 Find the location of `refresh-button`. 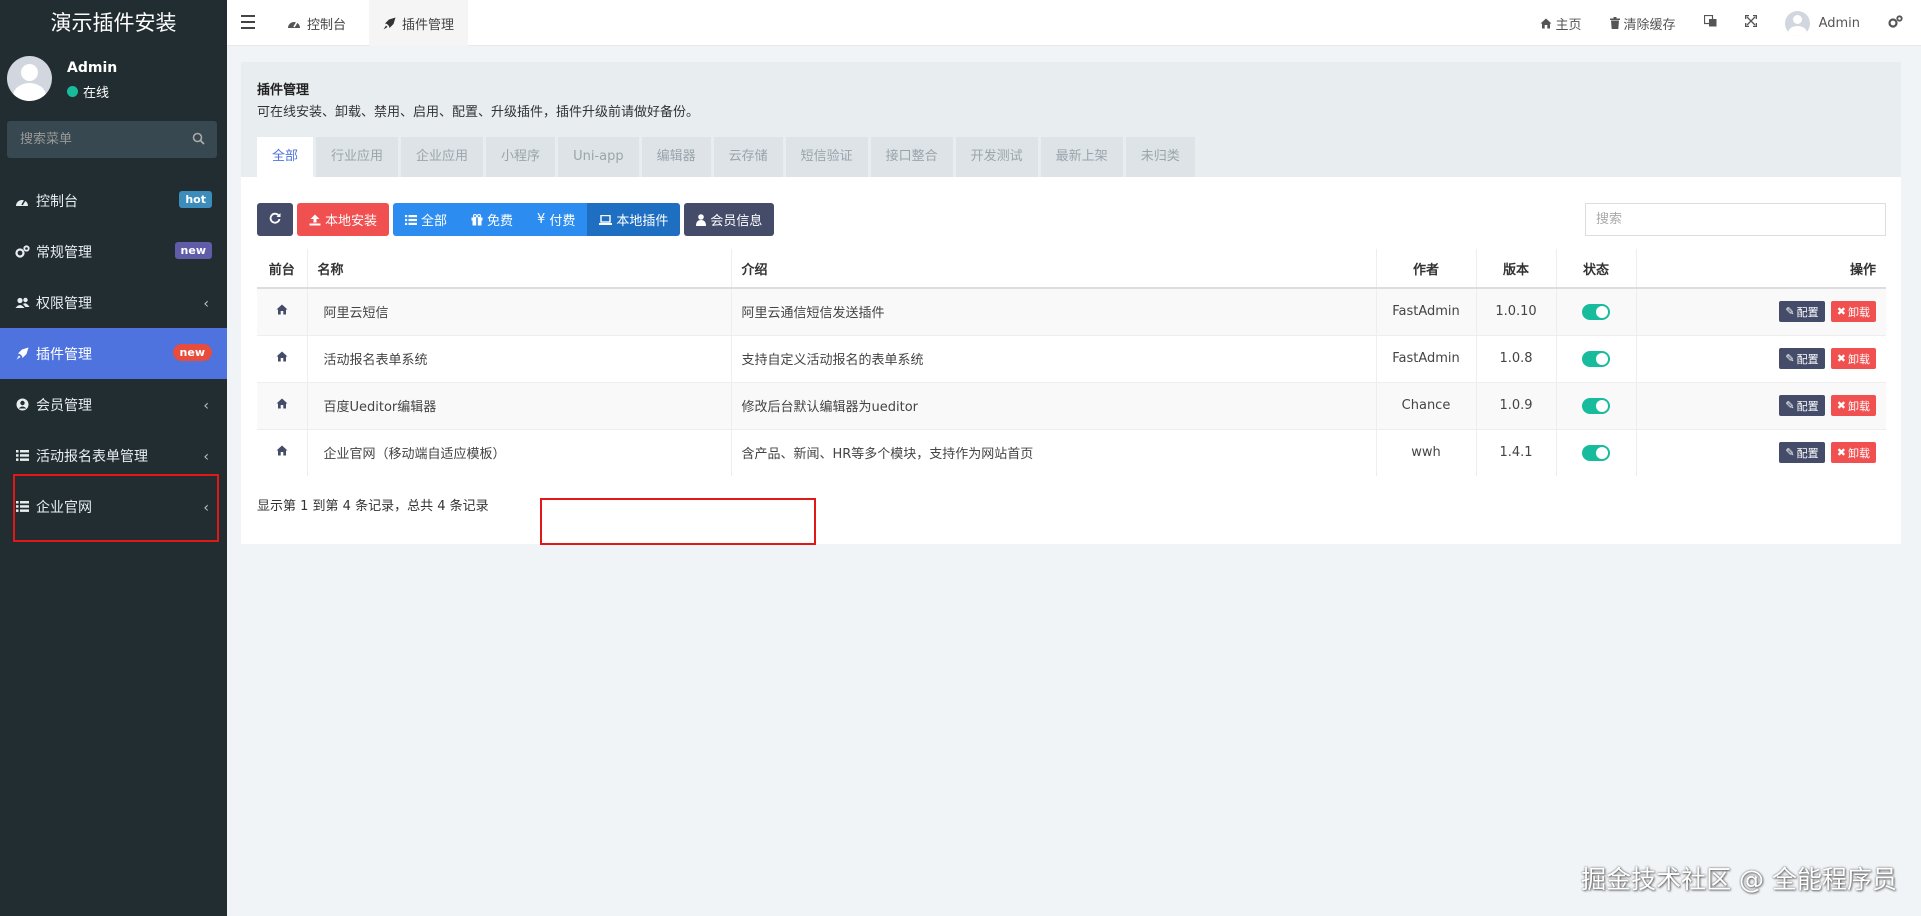

refresh-button is located at coordinates (275, 219).